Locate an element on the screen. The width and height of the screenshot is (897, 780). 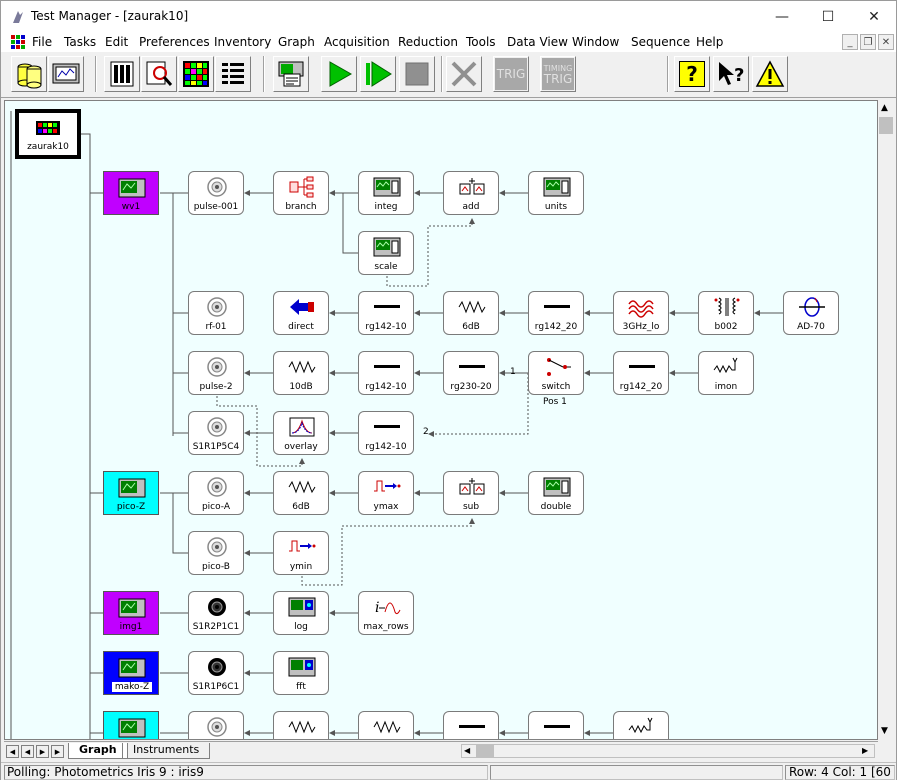
tab-graph: Graph is located at coordinates (98, 751).